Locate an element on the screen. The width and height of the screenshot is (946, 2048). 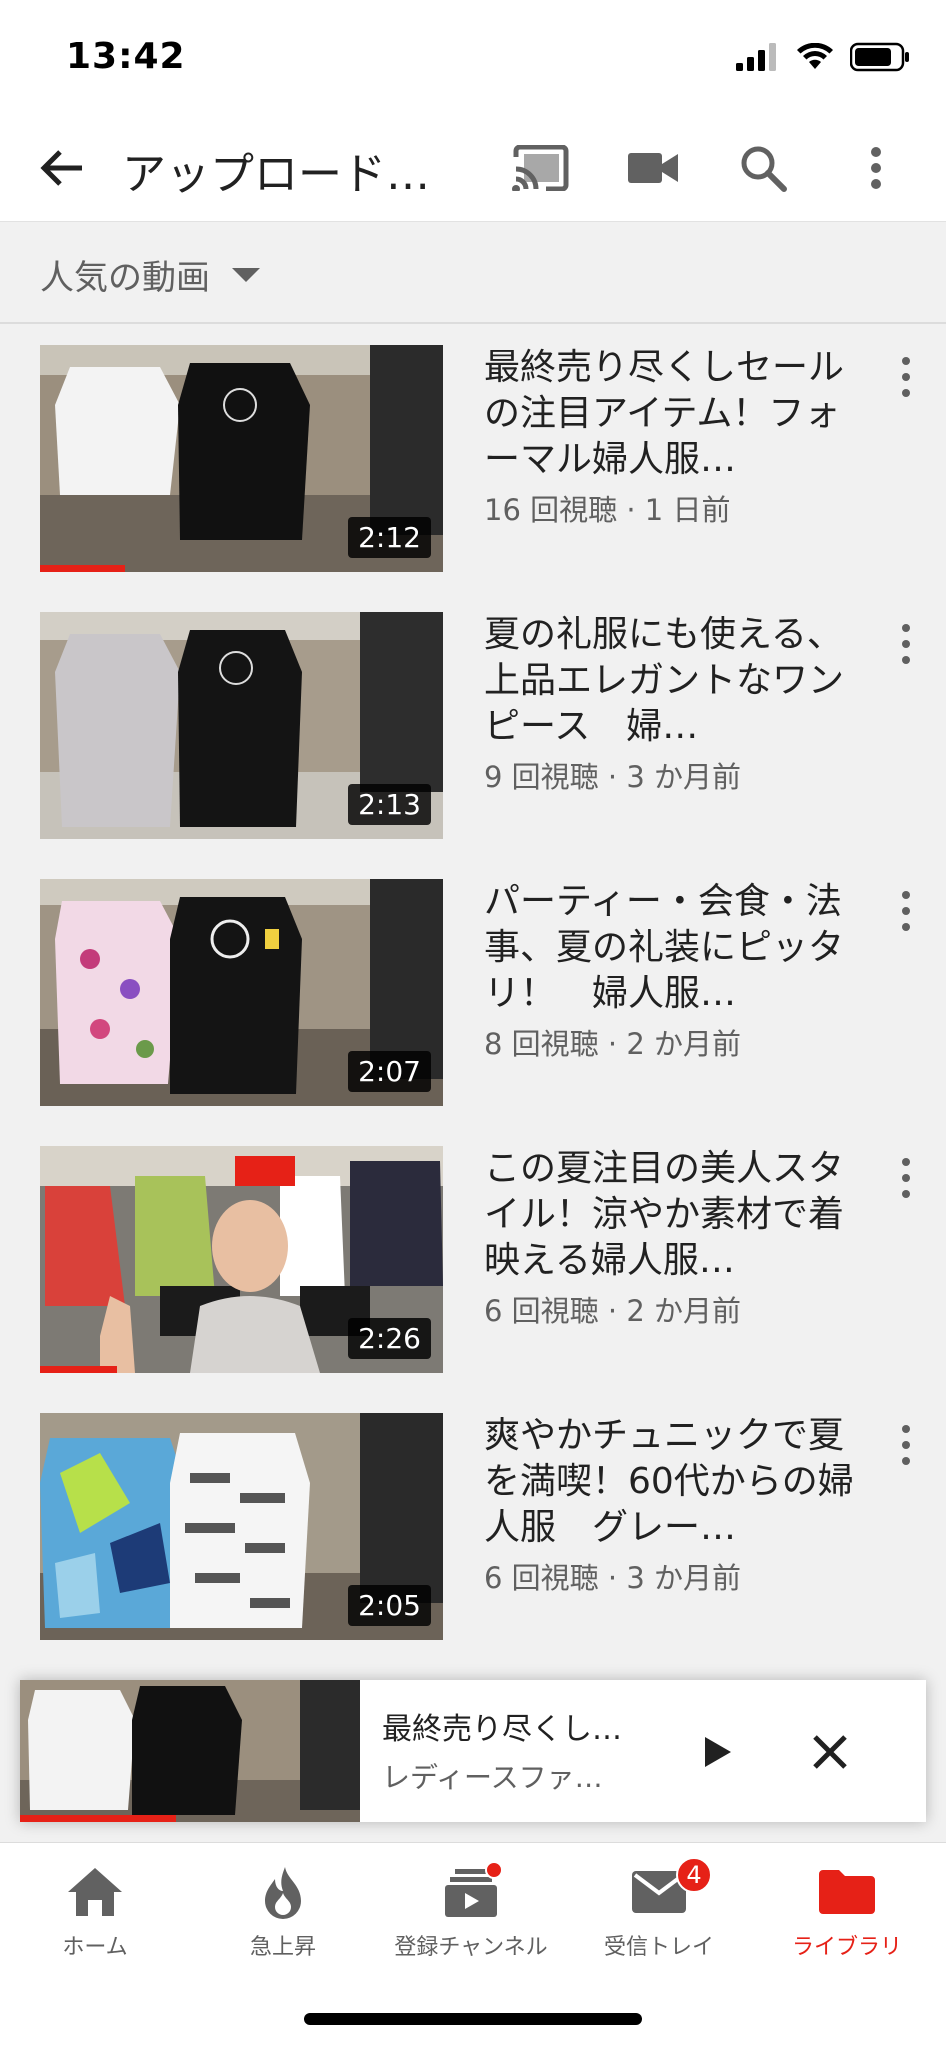
dropdown-caret-icon is located at coordinates (246, 275).